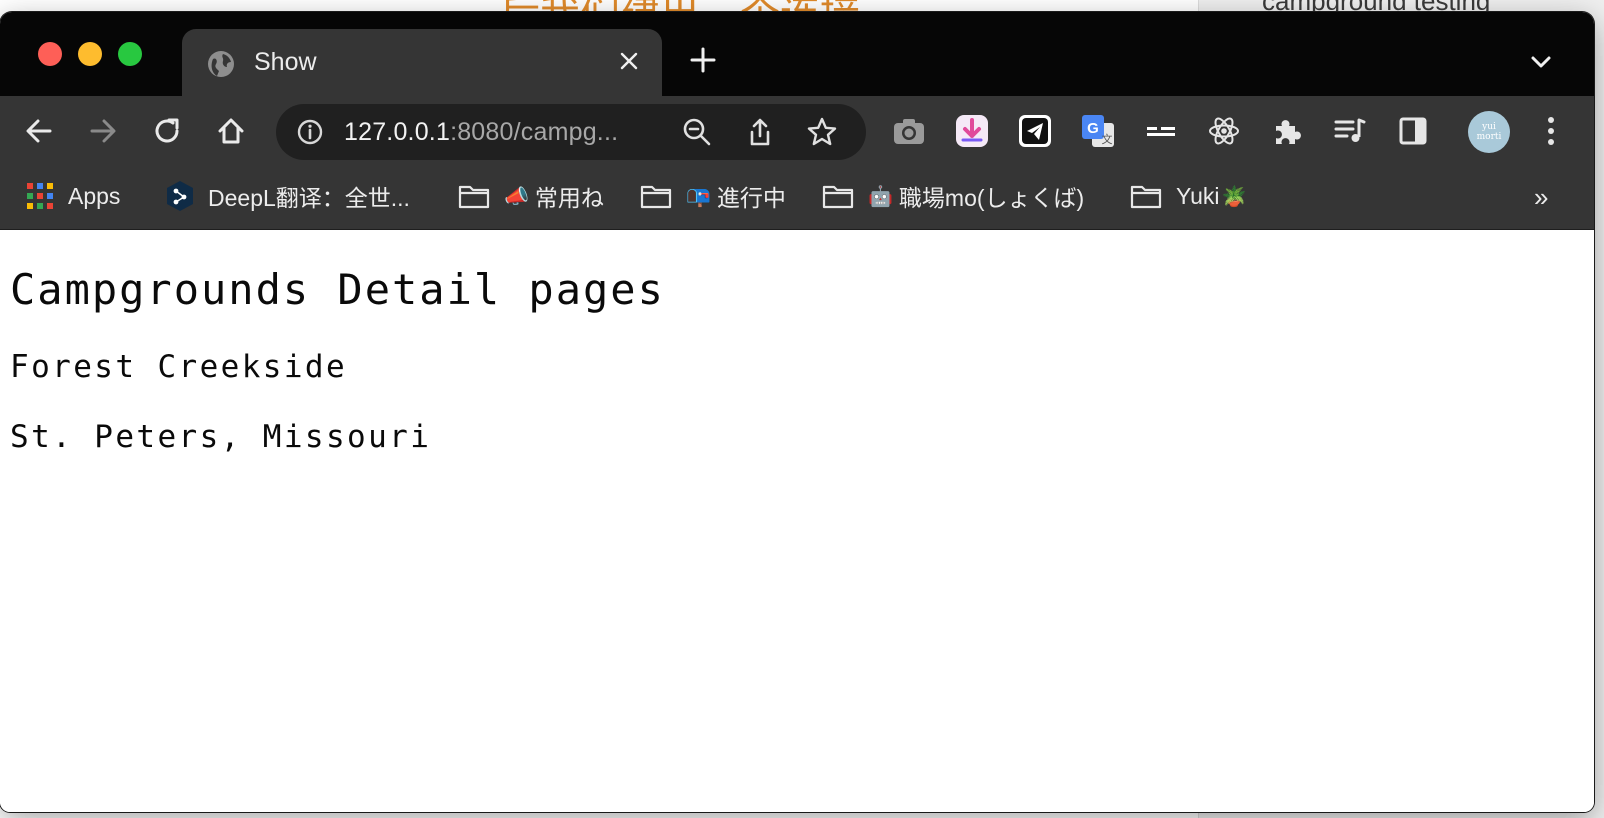 The image size is (1604, 818). Describe the element at coordinates (1541, 197) in the screenshot. I see `bookmarks-overflow-button: »` at that location.